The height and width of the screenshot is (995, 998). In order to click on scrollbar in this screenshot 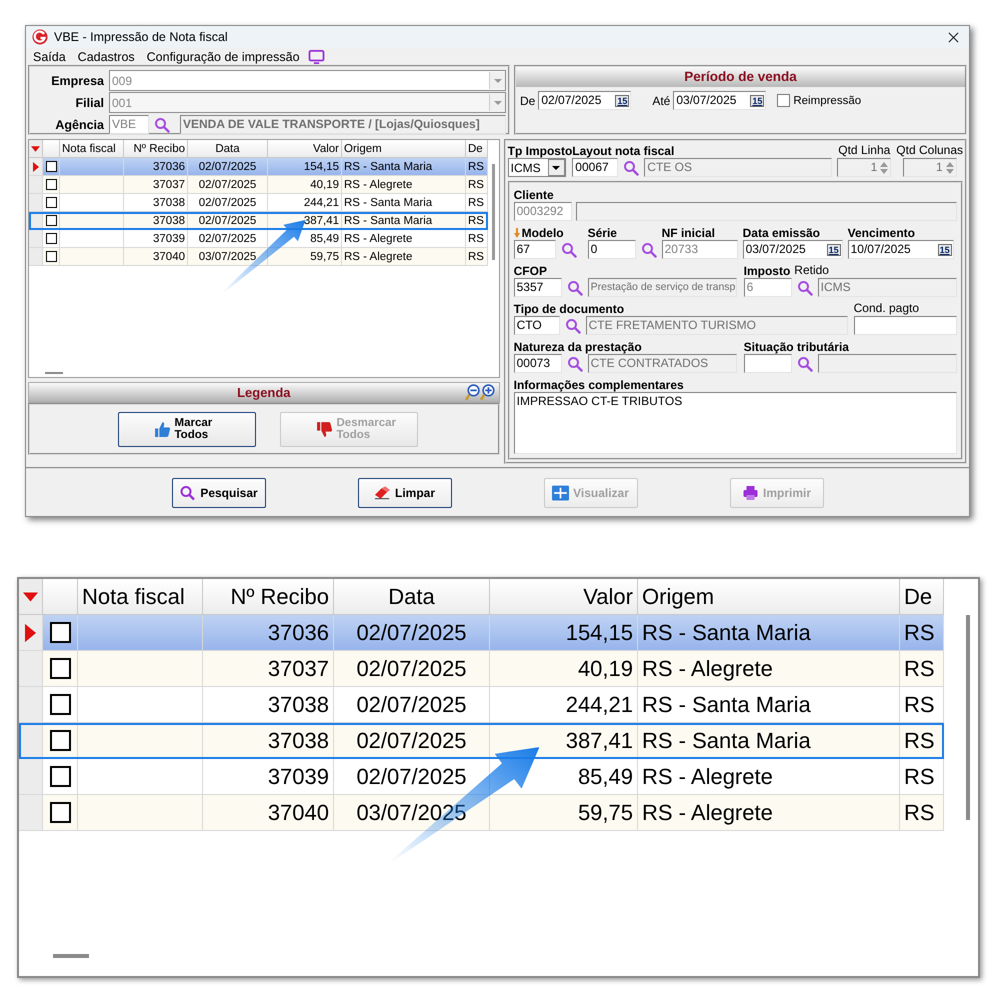, I will do `click(968, 717)`.